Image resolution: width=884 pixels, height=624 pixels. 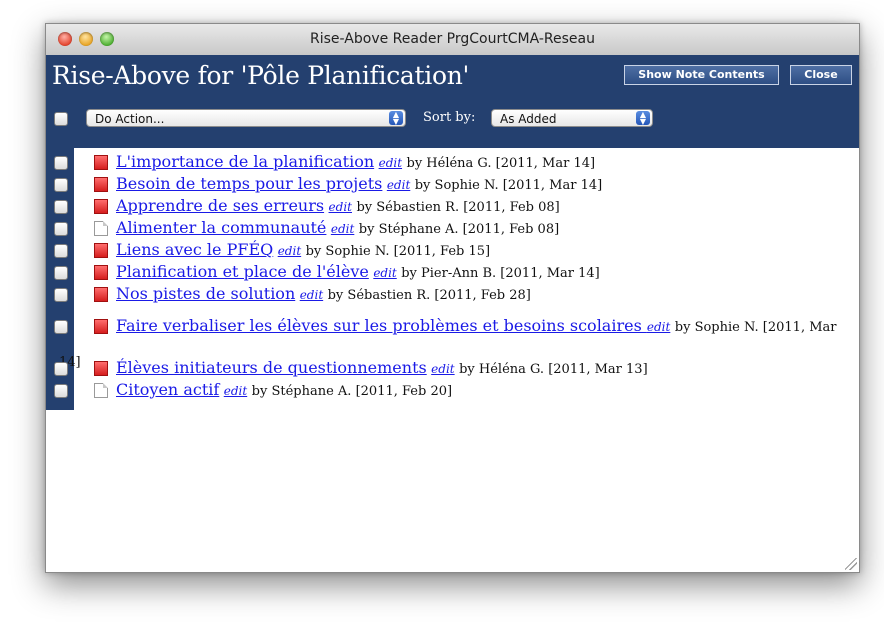 I want to click on note-title-link: Élèves initiateurs de questionnements, so click(x=271, y=367).